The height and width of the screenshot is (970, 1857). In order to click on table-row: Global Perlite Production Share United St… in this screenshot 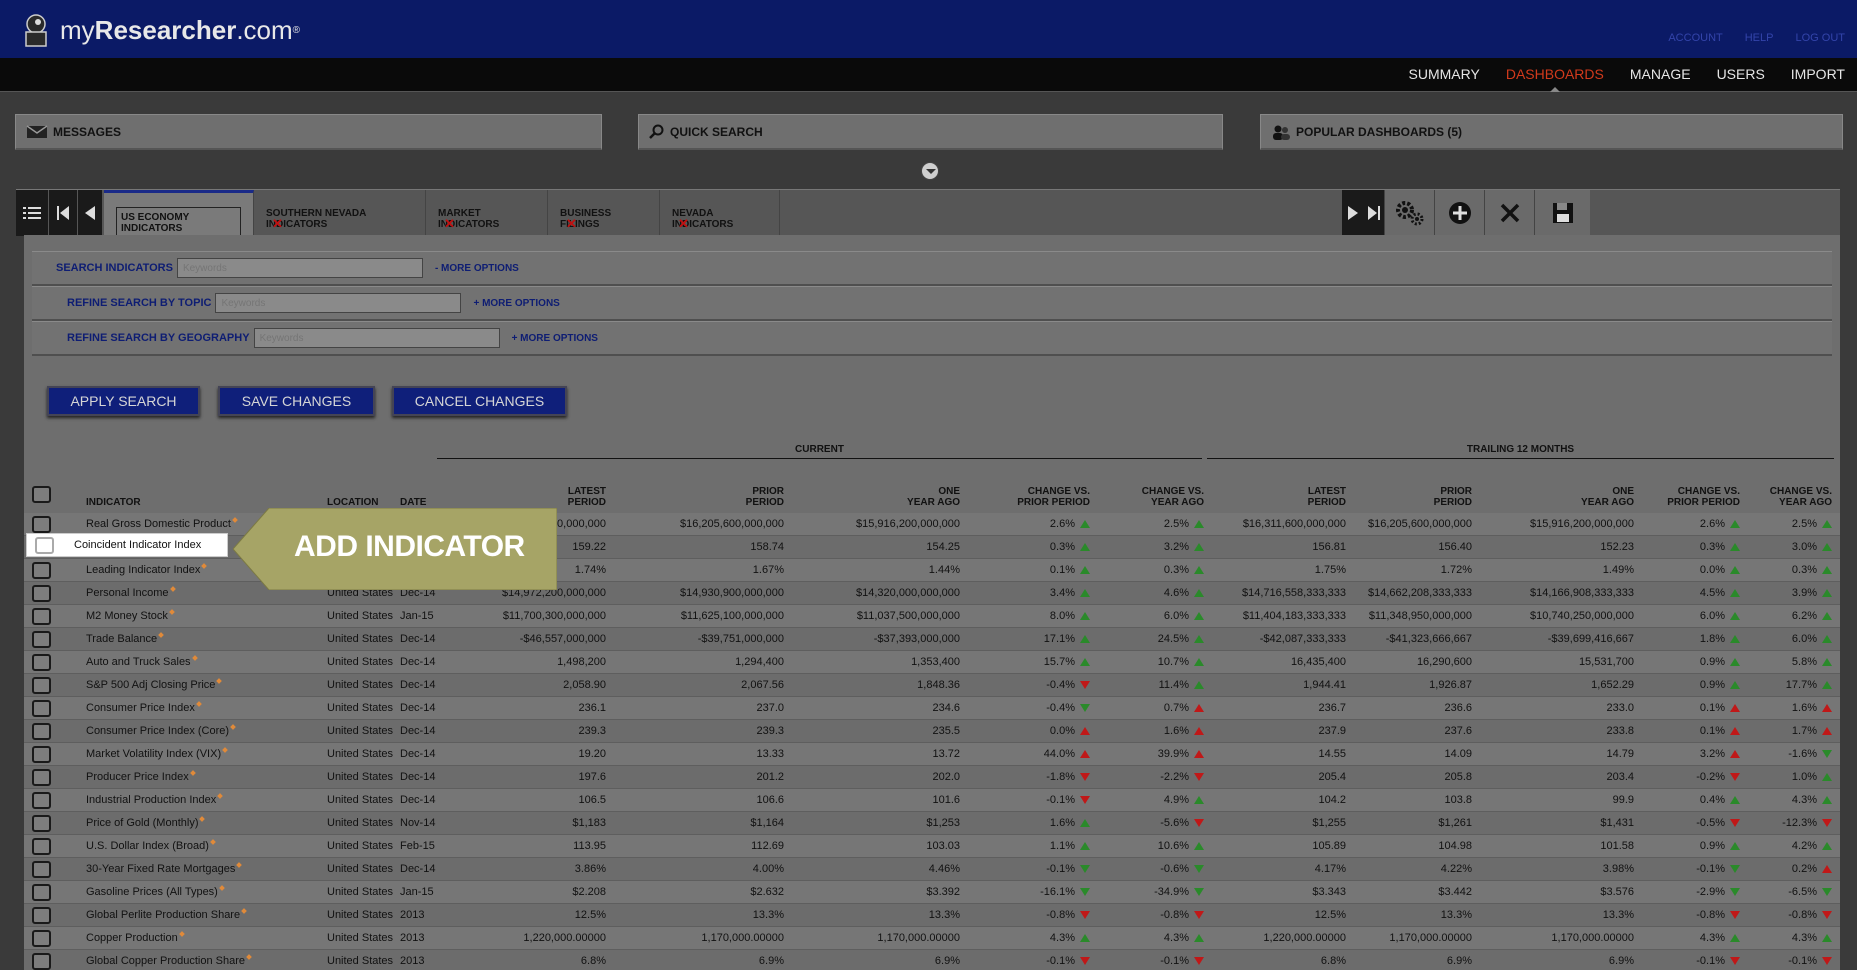, I will do `click(932, 915)`.